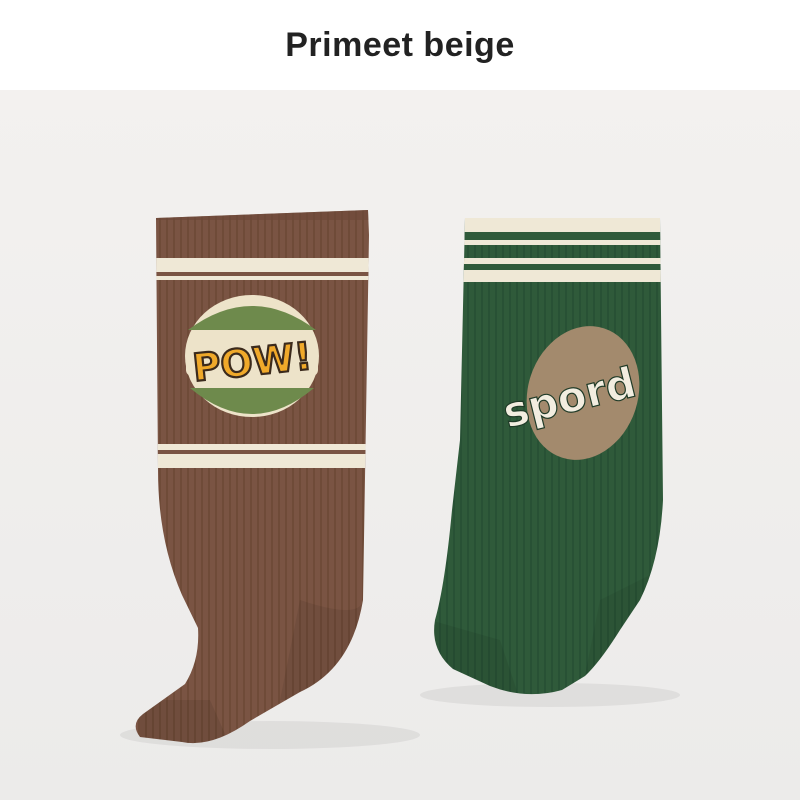 This screenshot has width=800, height=800. I want to click on page-title: Primeet beige, so click(400, 44).